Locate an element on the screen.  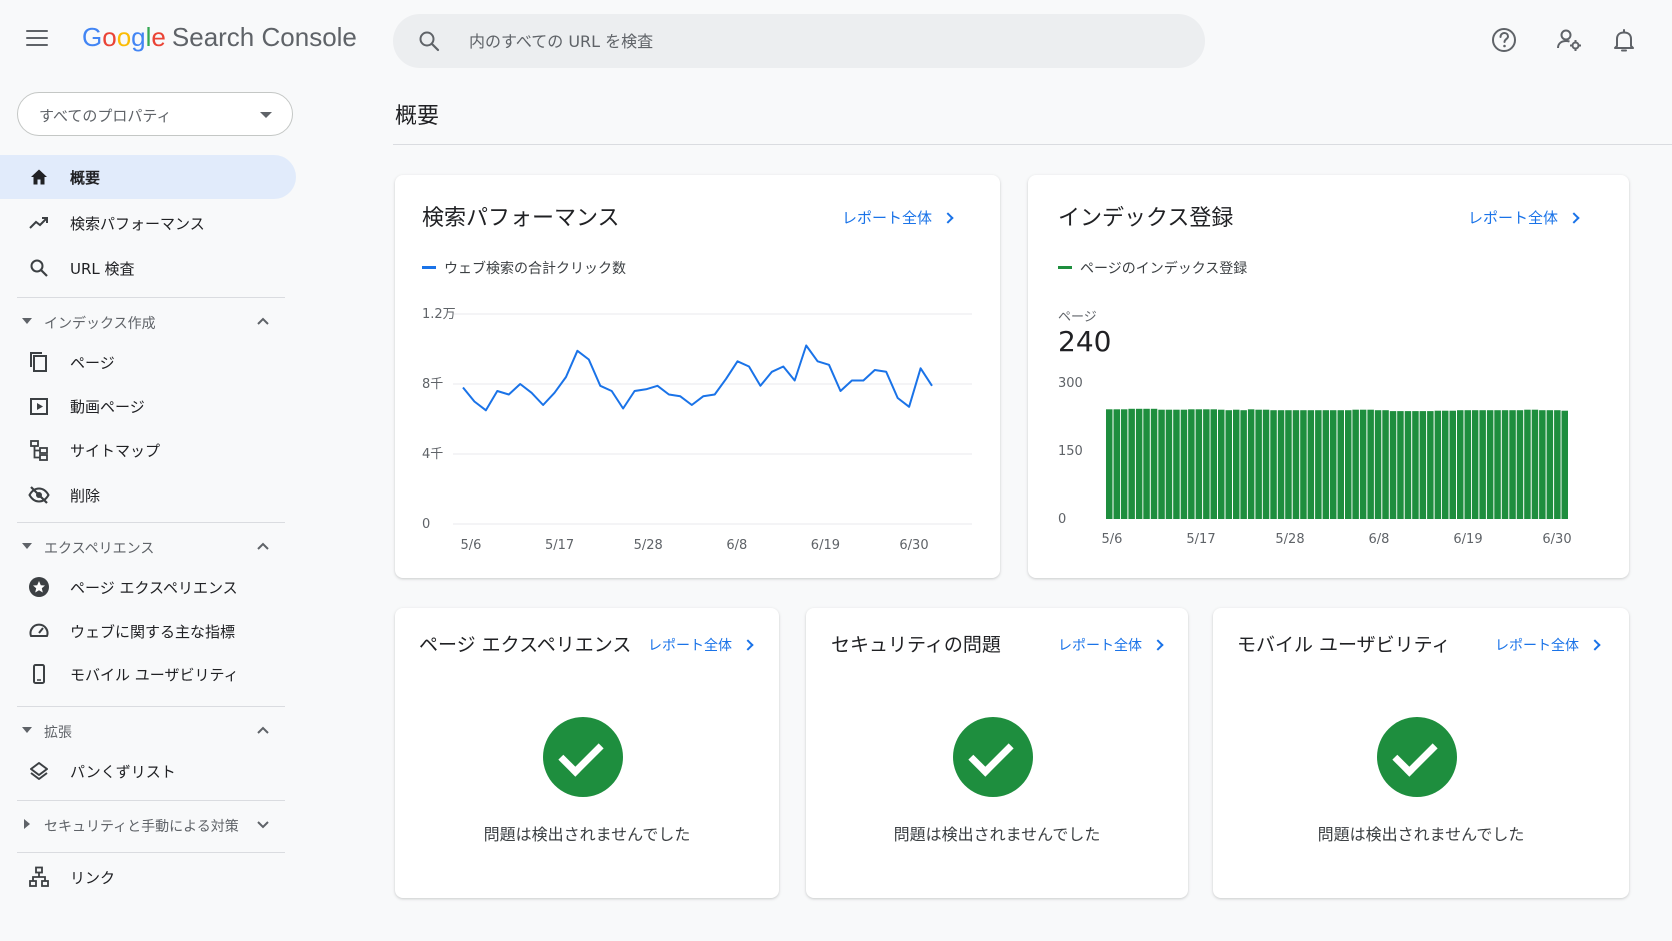
x-tick-label: 6/30 is located at coordinates (1556, 539).